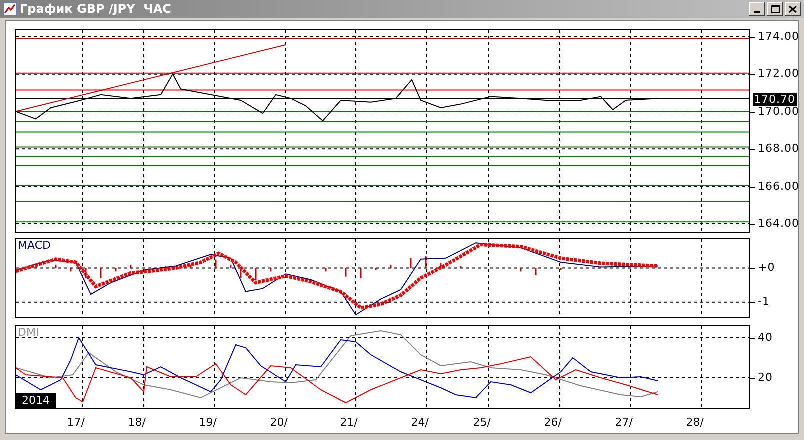 The image size is (804, 440). I want to click on close-button, so click(793, 9).